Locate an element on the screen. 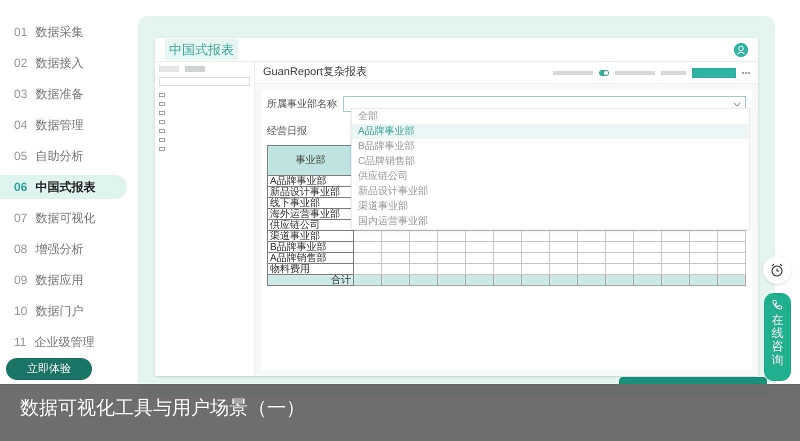 This screenshot has height=441, width=800. floating-banner is located at coordinates (693, 380).